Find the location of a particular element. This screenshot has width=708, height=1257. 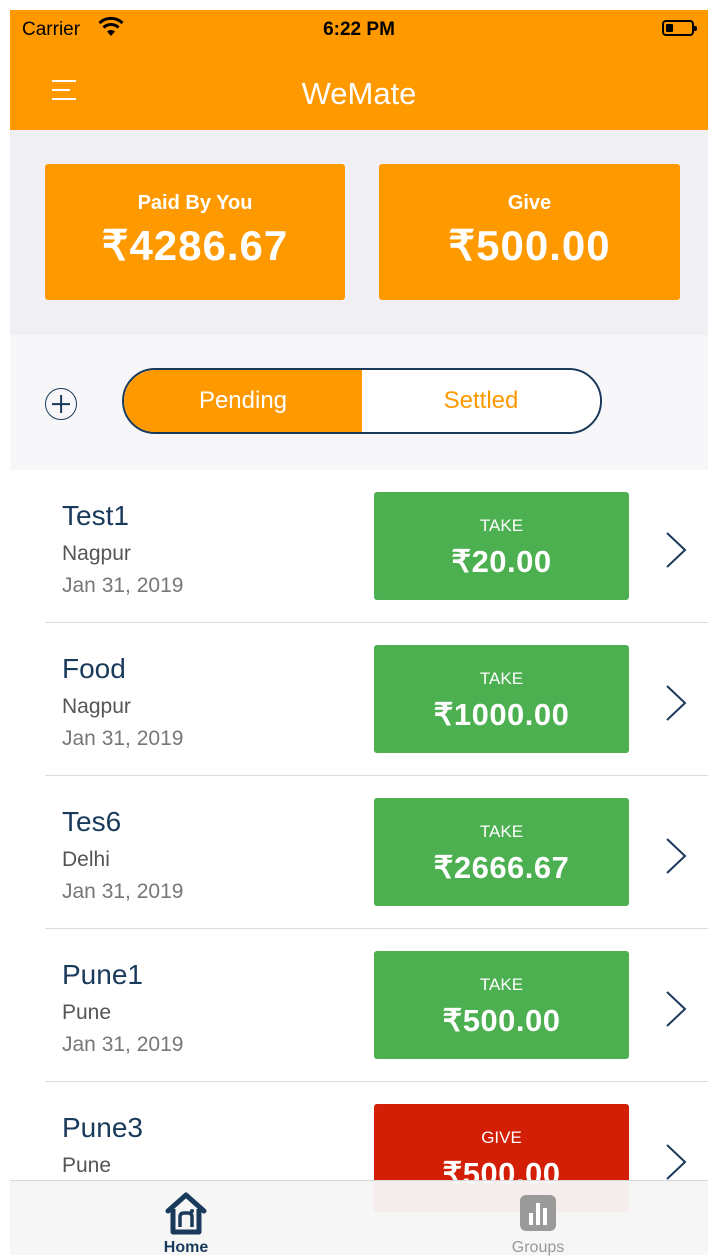

list-item: Pune1 Pune Jan 31, 2019 TAKE ₹500.00 is located at coordinates (359, 1005).